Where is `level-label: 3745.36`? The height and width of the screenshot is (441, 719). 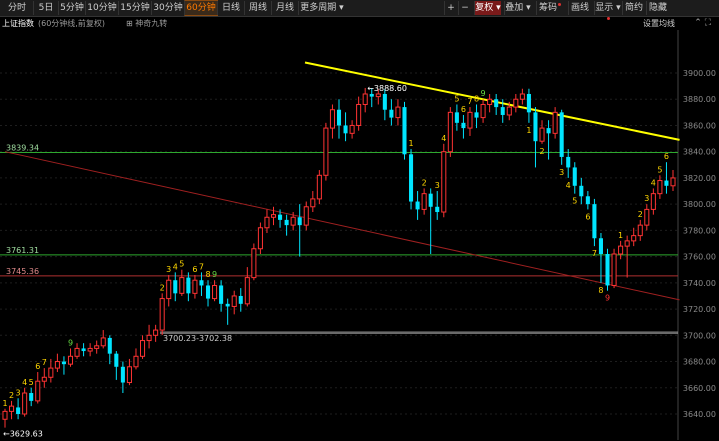
level-label: 3745.36 is located at coordinates (22, 271).